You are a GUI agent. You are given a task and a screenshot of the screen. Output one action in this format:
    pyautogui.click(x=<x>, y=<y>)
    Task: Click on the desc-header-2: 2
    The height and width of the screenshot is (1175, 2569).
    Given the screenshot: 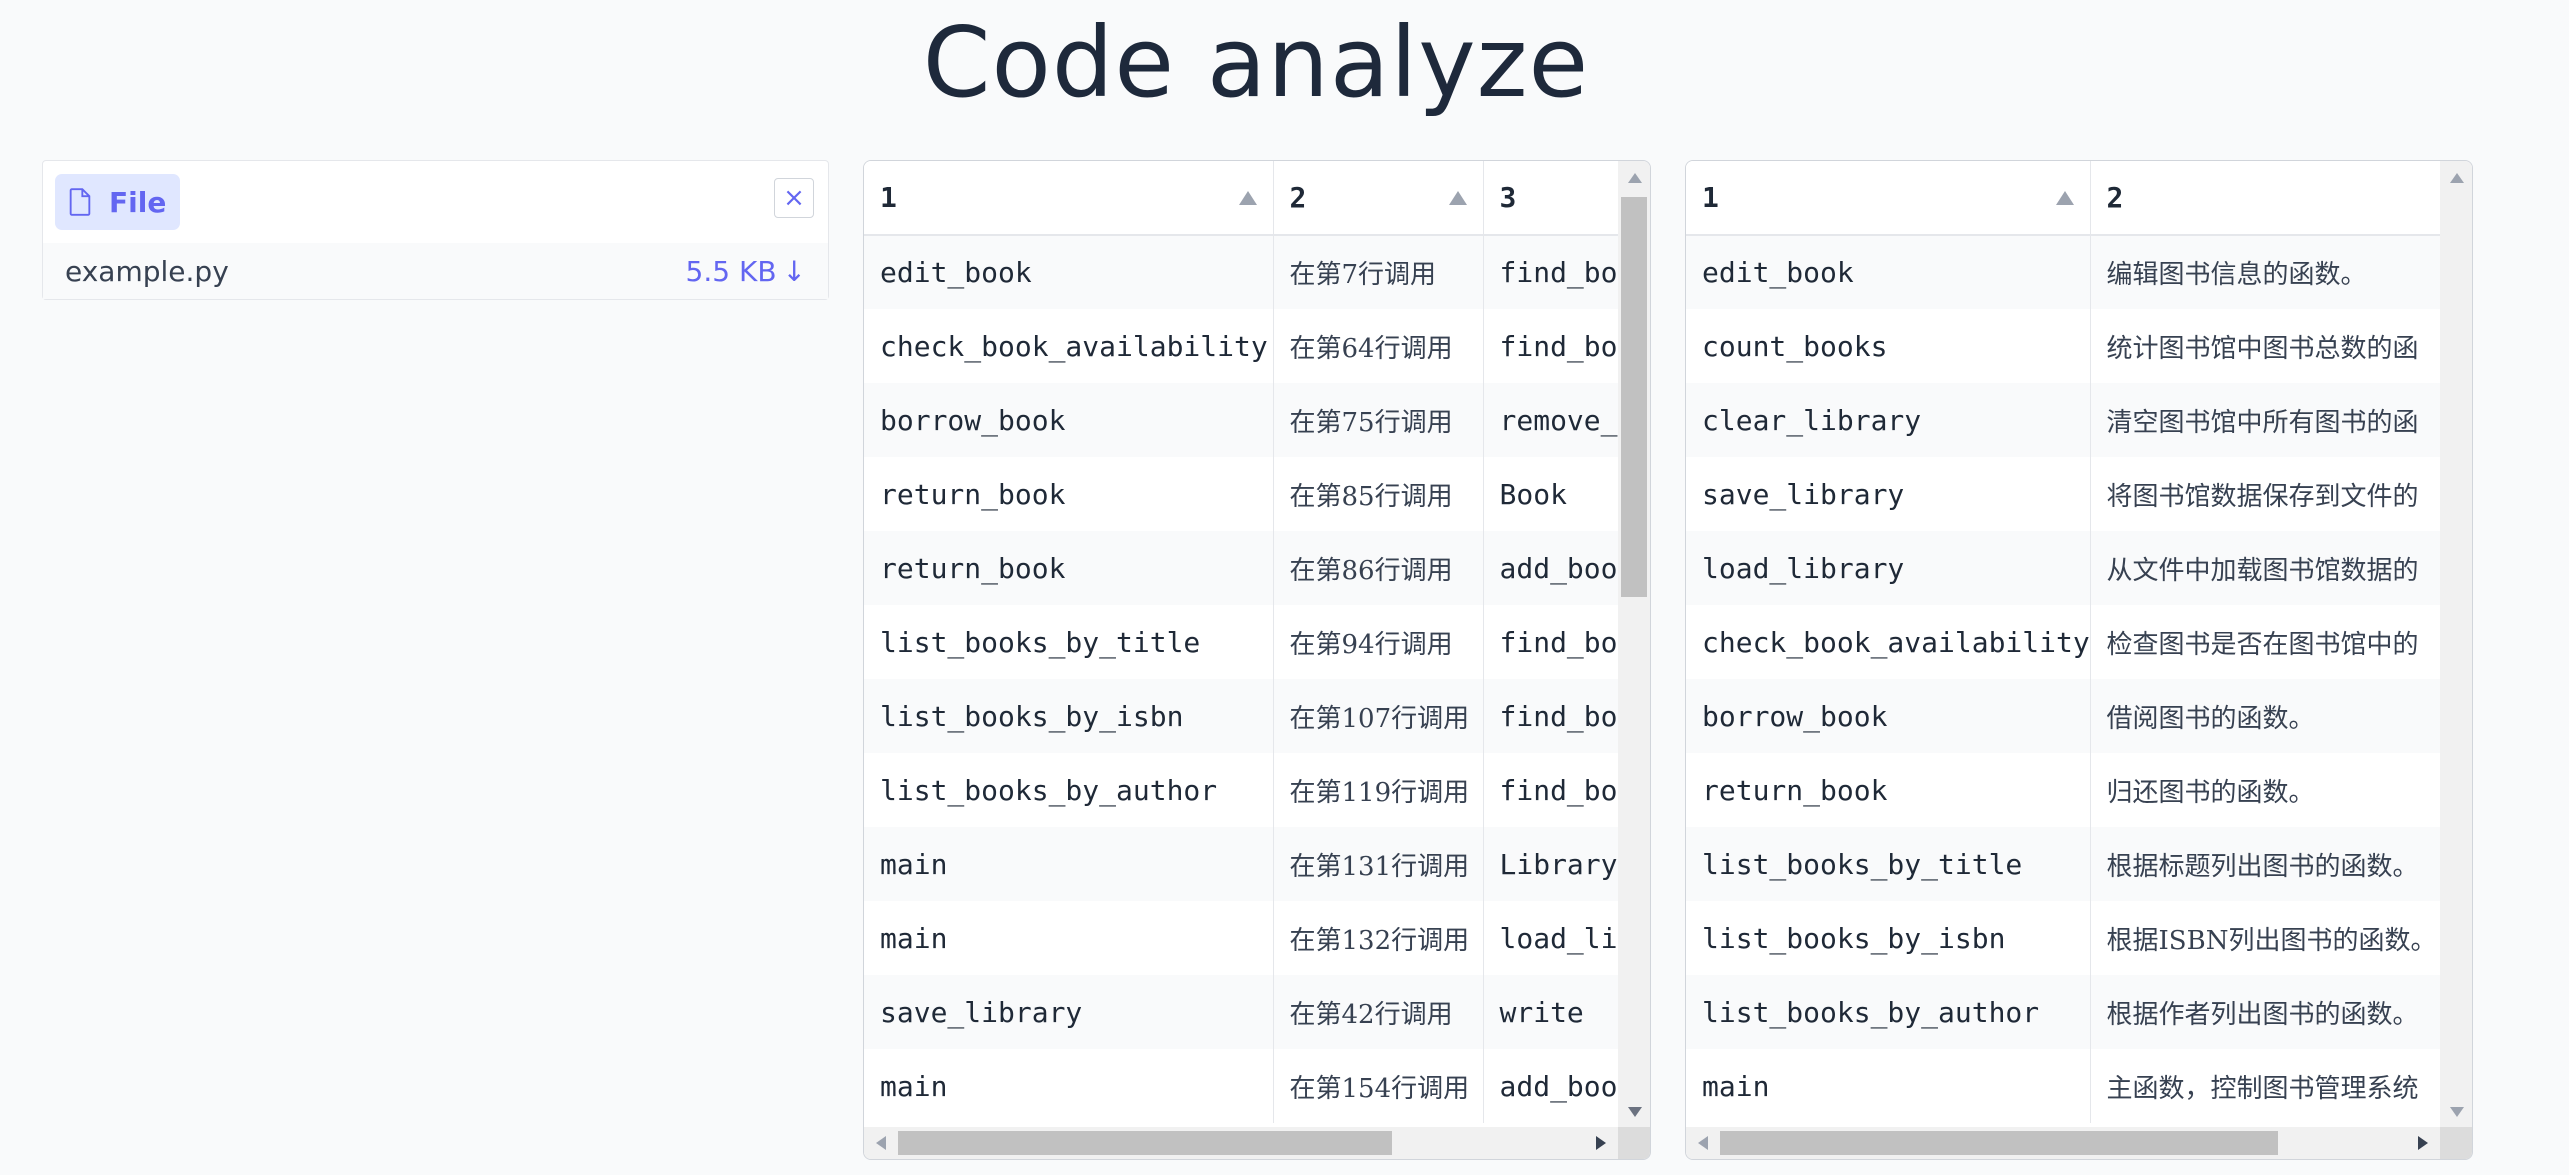 What is the action you would take?
    pyautogui.click(x=2266, y=198)
    